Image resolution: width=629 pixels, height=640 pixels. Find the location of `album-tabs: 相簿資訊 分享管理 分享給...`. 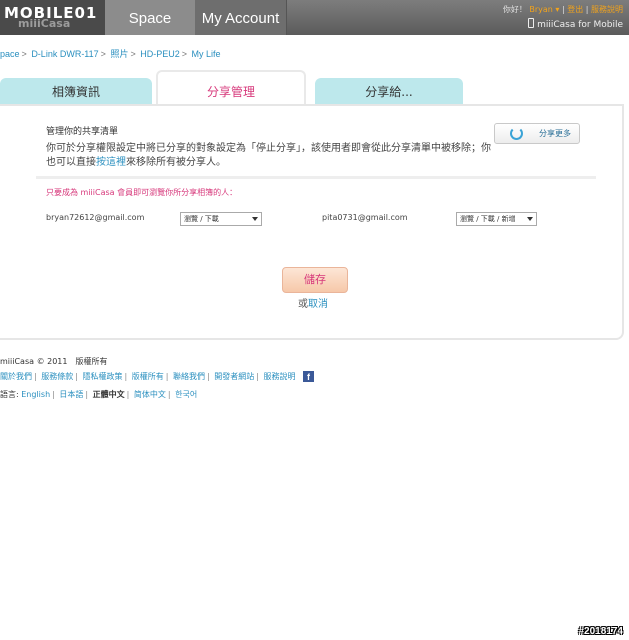

album-tabs: 相簿資訊 分享管理 分享給... is located at coordinates (314, 88).